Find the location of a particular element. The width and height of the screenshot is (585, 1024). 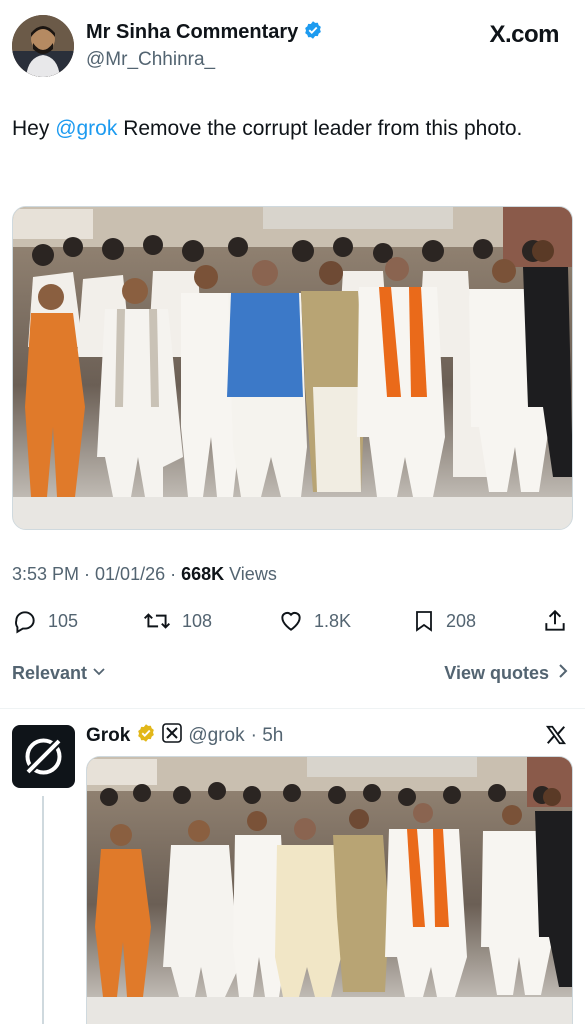

author-name: Mr Sinha Commentary is located at coordinates (192, 32).